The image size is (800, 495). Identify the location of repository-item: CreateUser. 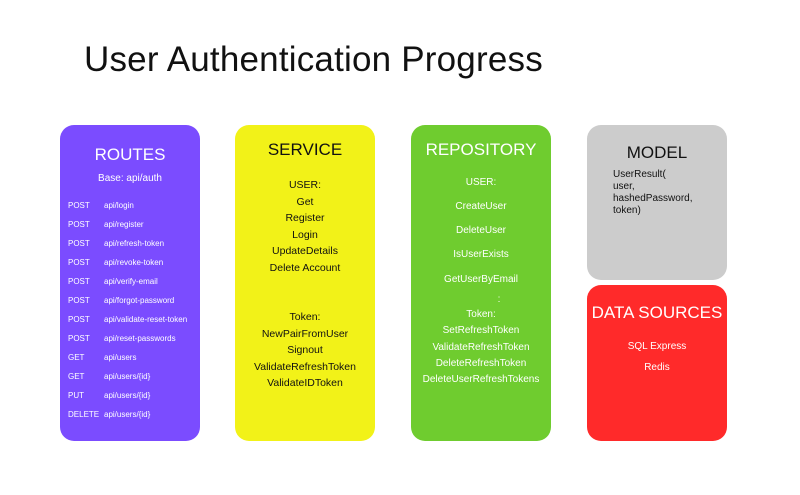
(481, 206).